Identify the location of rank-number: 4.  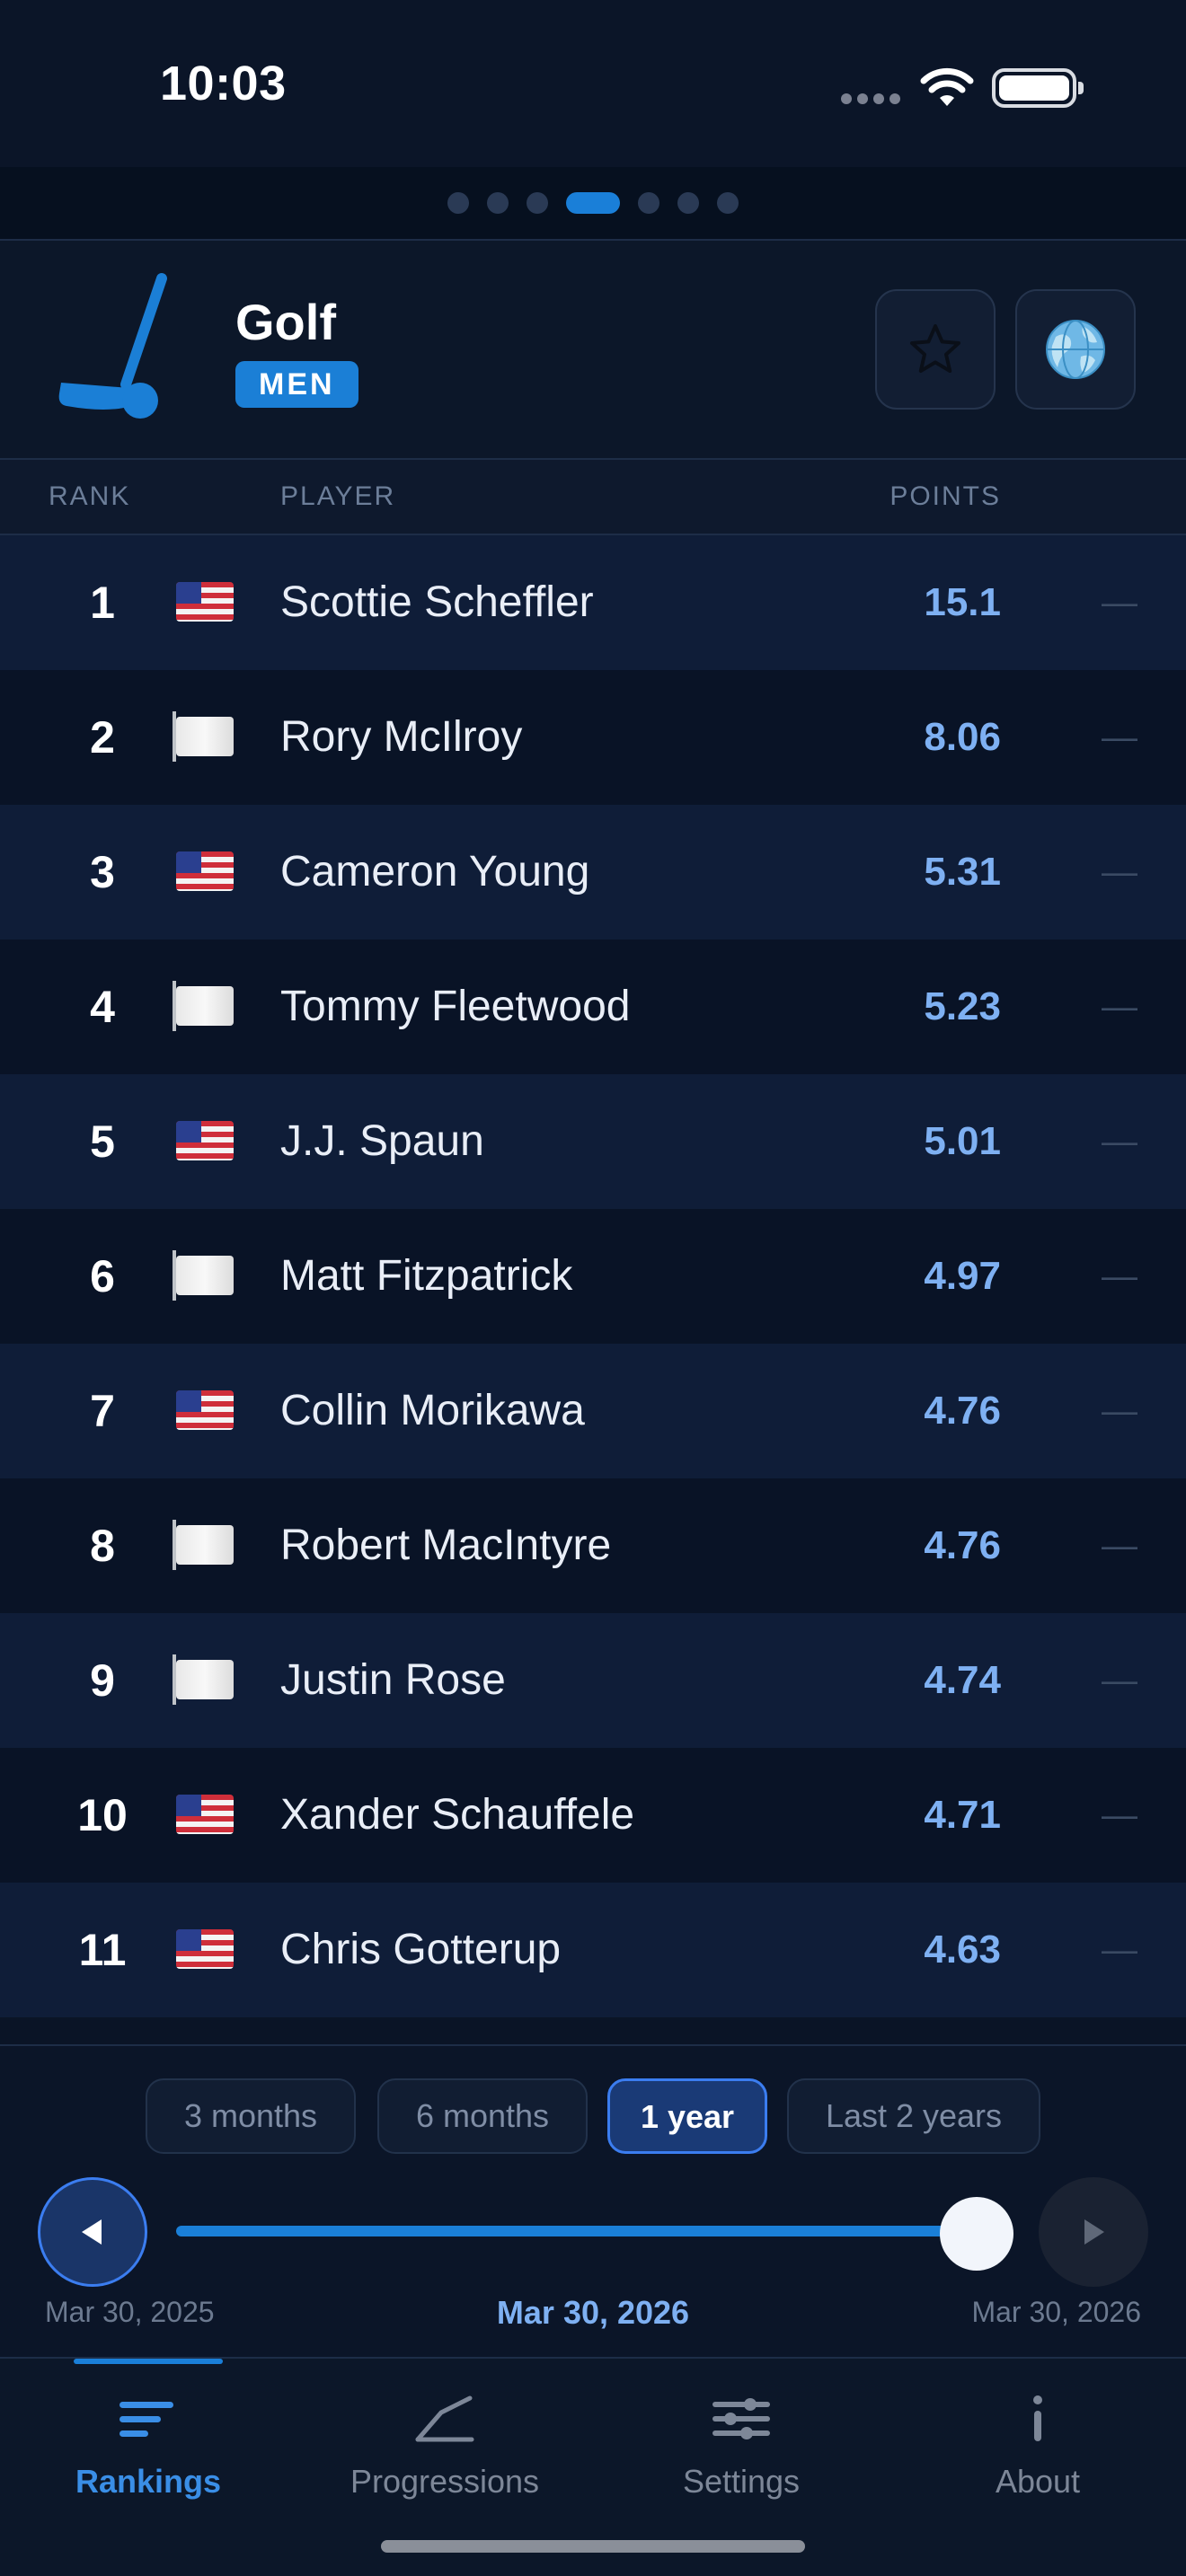
(102, 1007).